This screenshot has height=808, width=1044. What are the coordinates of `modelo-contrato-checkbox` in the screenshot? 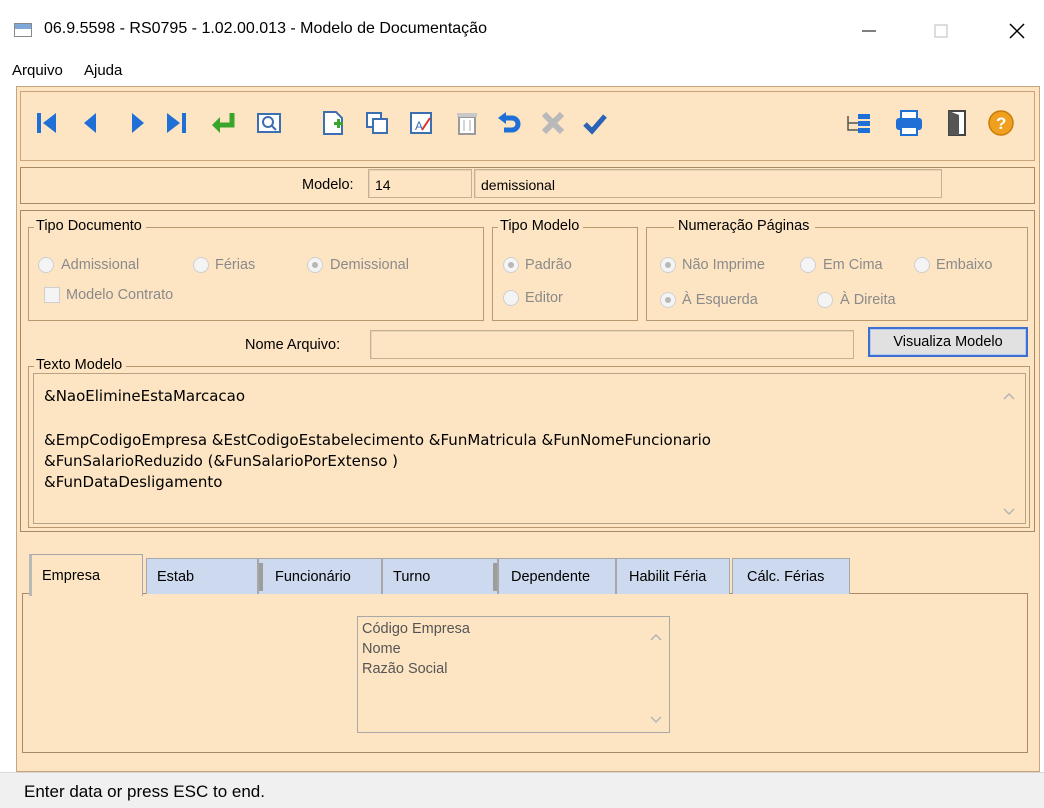 It's located at (52, 295).